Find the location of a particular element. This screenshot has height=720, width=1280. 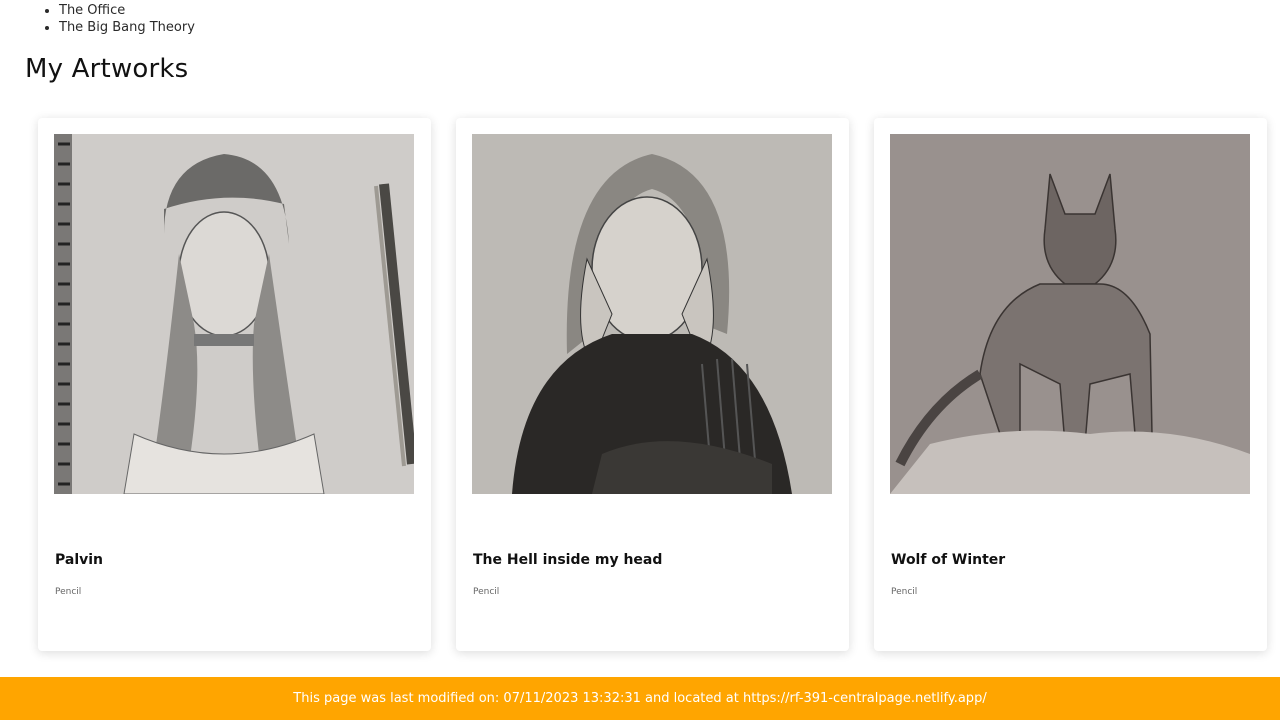

artwork-title: Palvin is located at coordinates (79, 560).